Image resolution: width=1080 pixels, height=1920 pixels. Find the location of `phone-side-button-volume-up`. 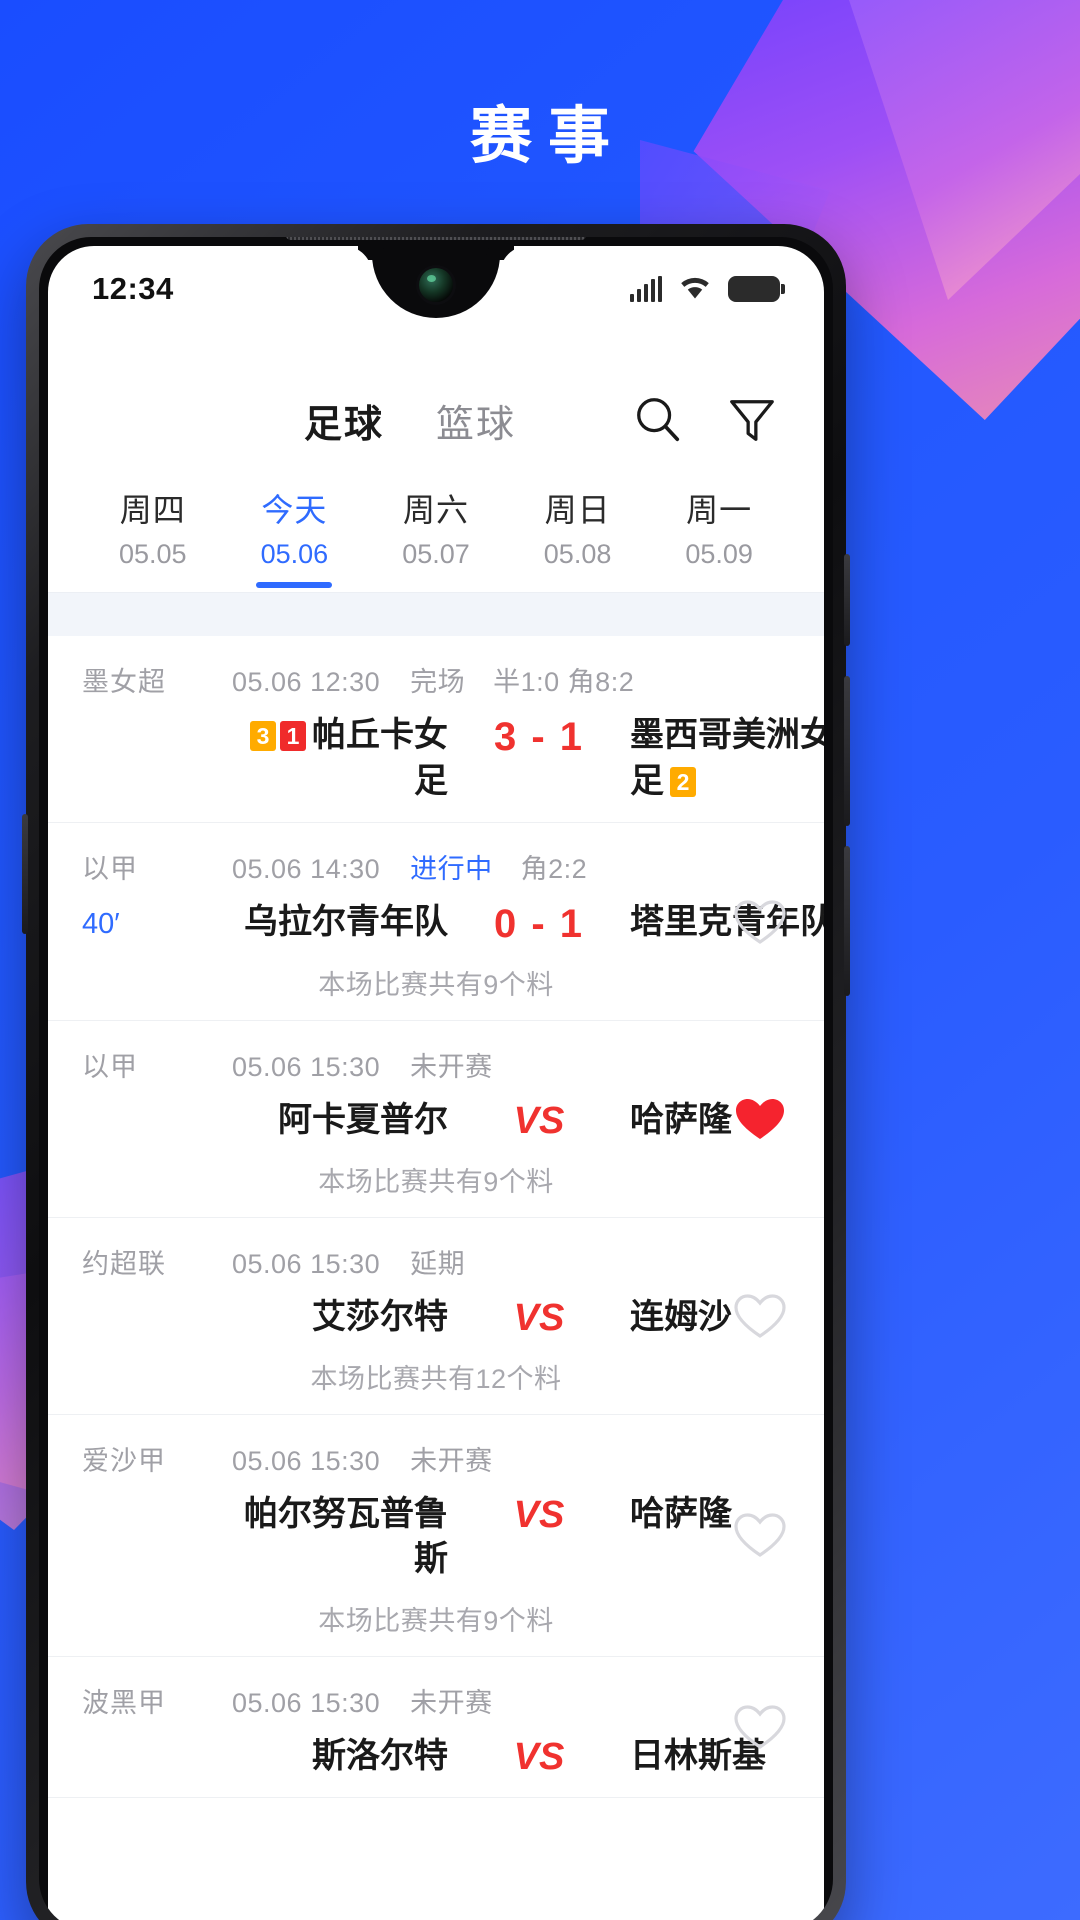

phone-side-button-volume-up is located at coordinates (847, 751).